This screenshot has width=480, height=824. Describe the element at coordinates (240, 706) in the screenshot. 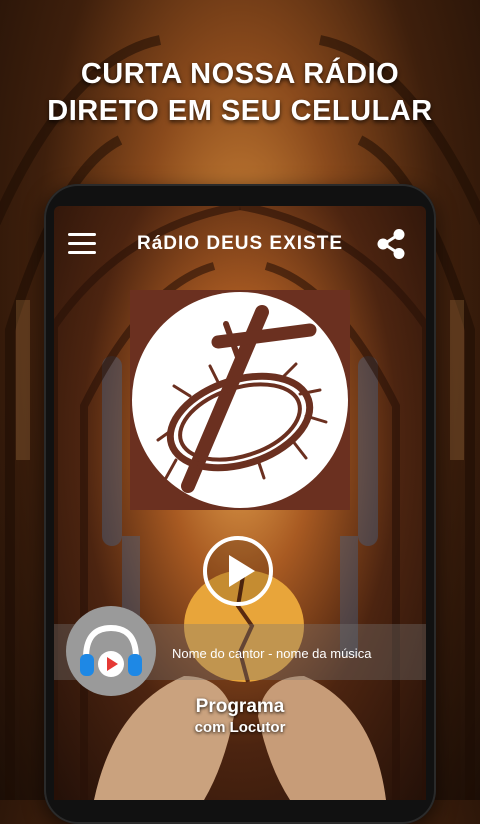

I see `program-title: Programa` at that location.